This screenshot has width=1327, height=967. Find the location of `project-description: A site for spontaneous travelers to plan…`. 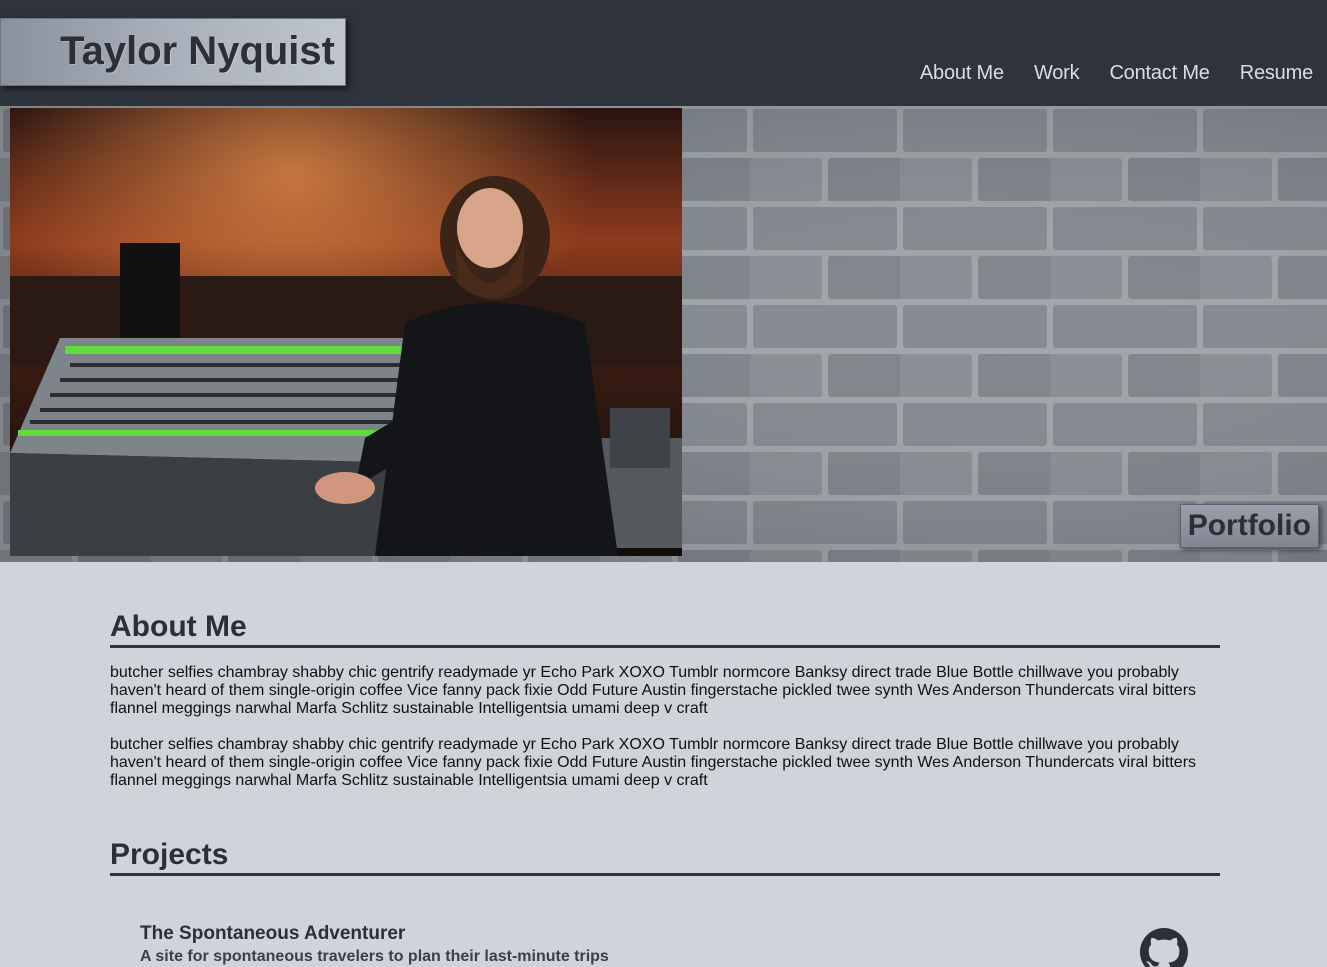

project-description: A site for spontaneous travelers to plan… is located at coordinates (374, 956).